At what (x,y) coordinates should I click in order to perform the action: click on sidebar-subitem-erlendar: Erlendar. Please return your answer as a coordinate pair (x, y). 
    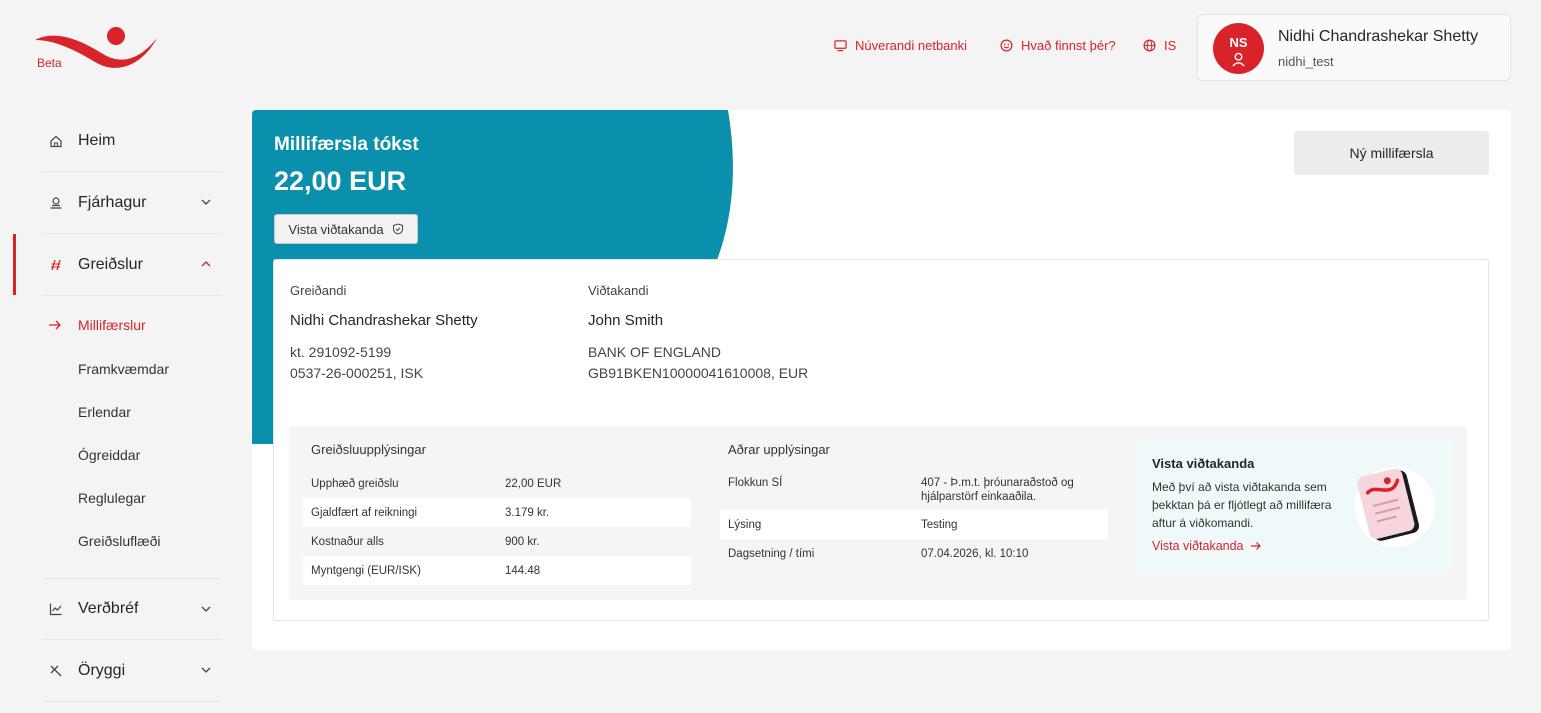
    Looking at the image, I should click on (104, 412).